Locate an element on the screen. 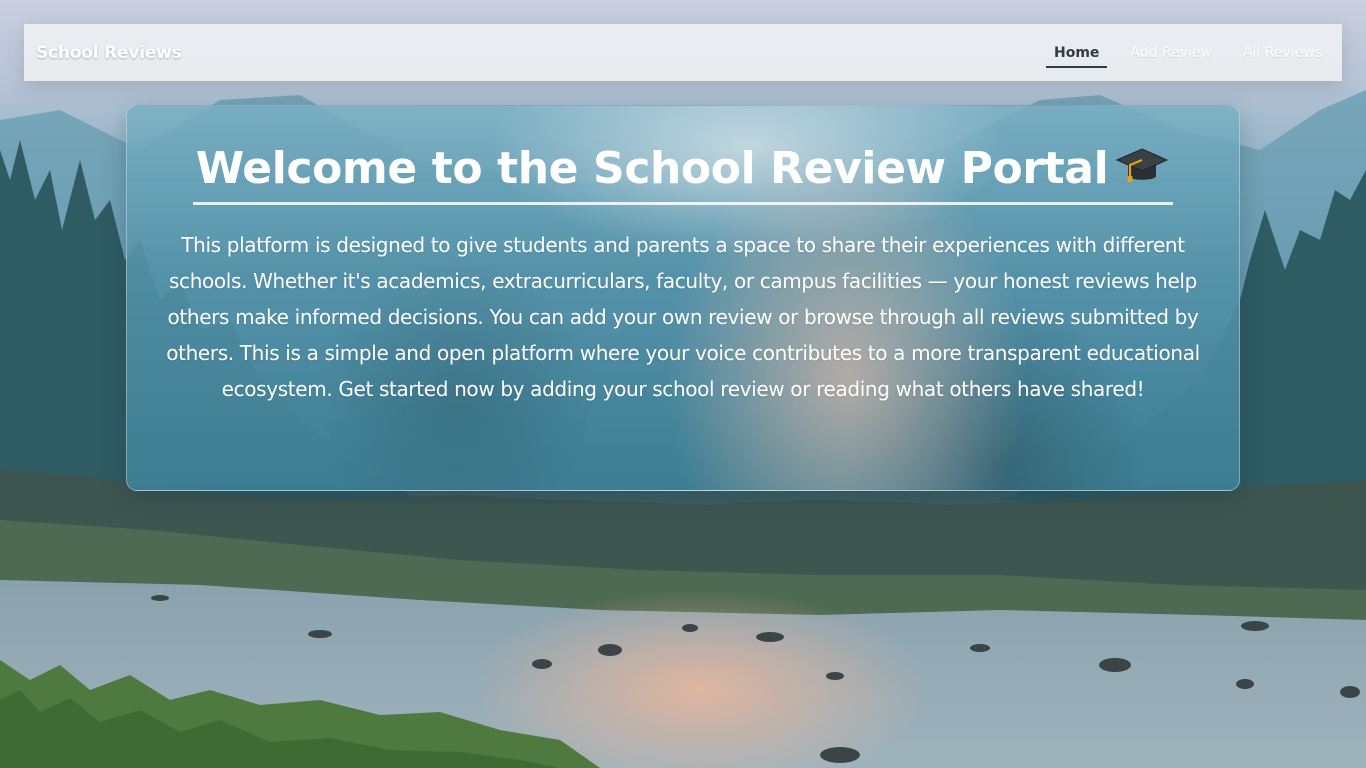 The image size is (1366, 768). graduation-cap-icon is located at coordinates (1142, 165).